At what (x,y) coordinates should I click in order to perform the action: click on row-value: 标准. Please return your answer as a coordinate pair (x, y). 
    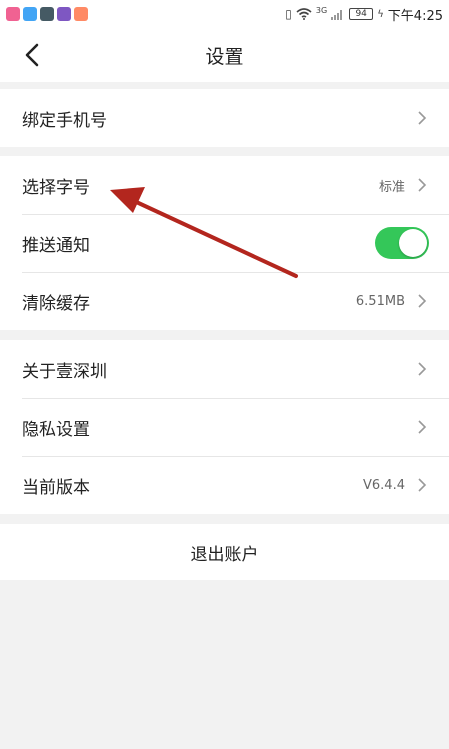
    Looking at the image, I should click on (391, 187).